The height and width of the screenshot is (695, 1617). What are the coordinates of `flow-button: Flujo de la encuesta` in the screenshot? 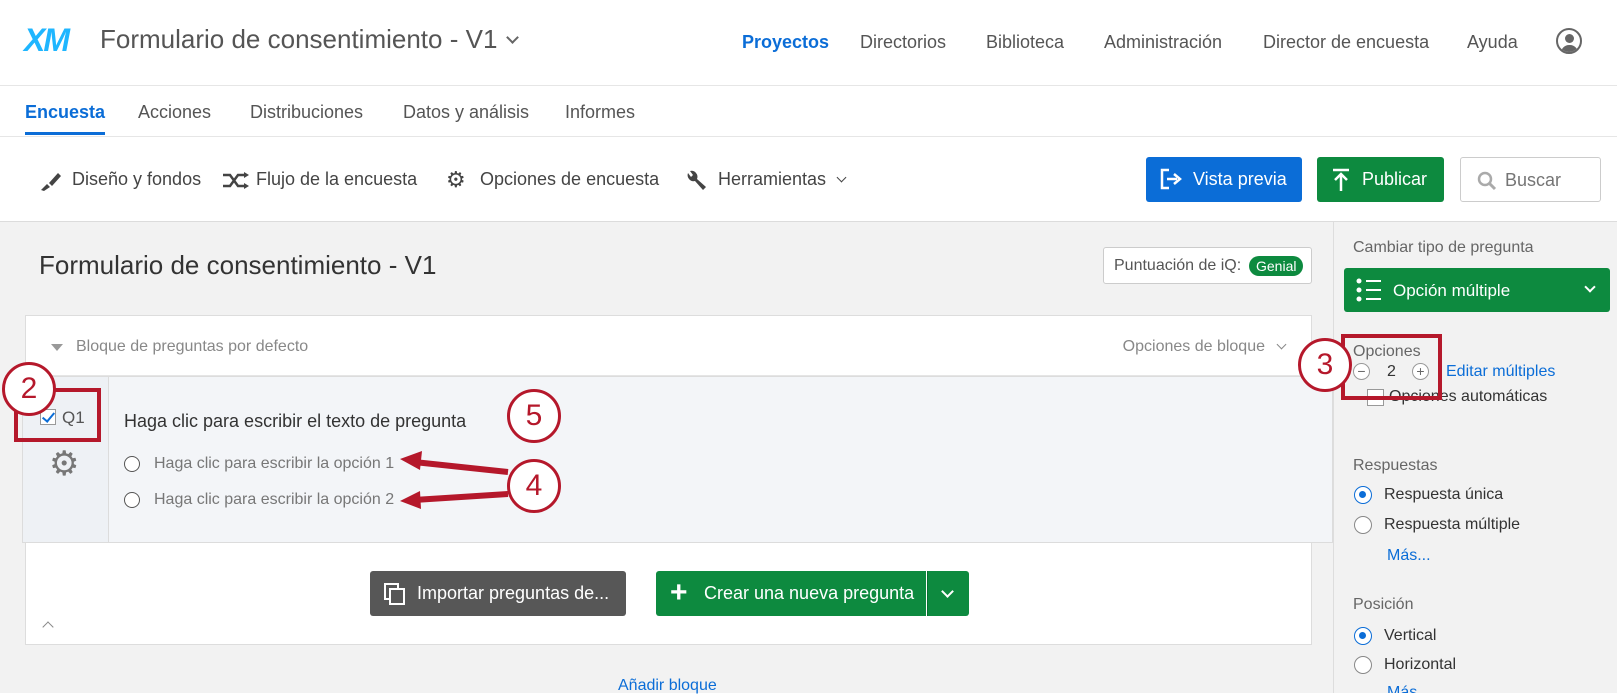 It's located at (319, 179).